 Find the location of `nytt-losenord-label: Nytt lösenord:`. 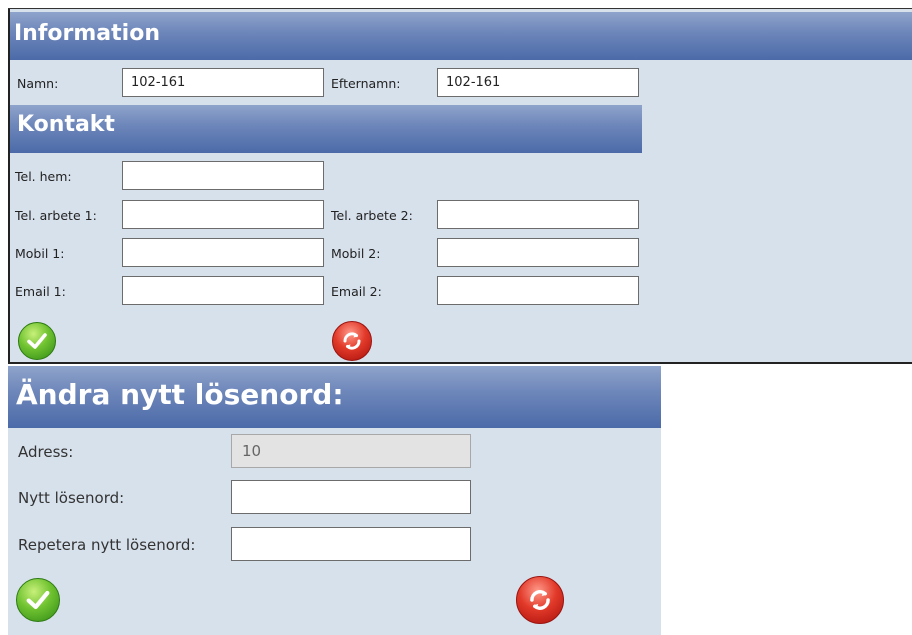

nytt-losenord-label: Nytt lösenord: is located at coordinates (71, 498).